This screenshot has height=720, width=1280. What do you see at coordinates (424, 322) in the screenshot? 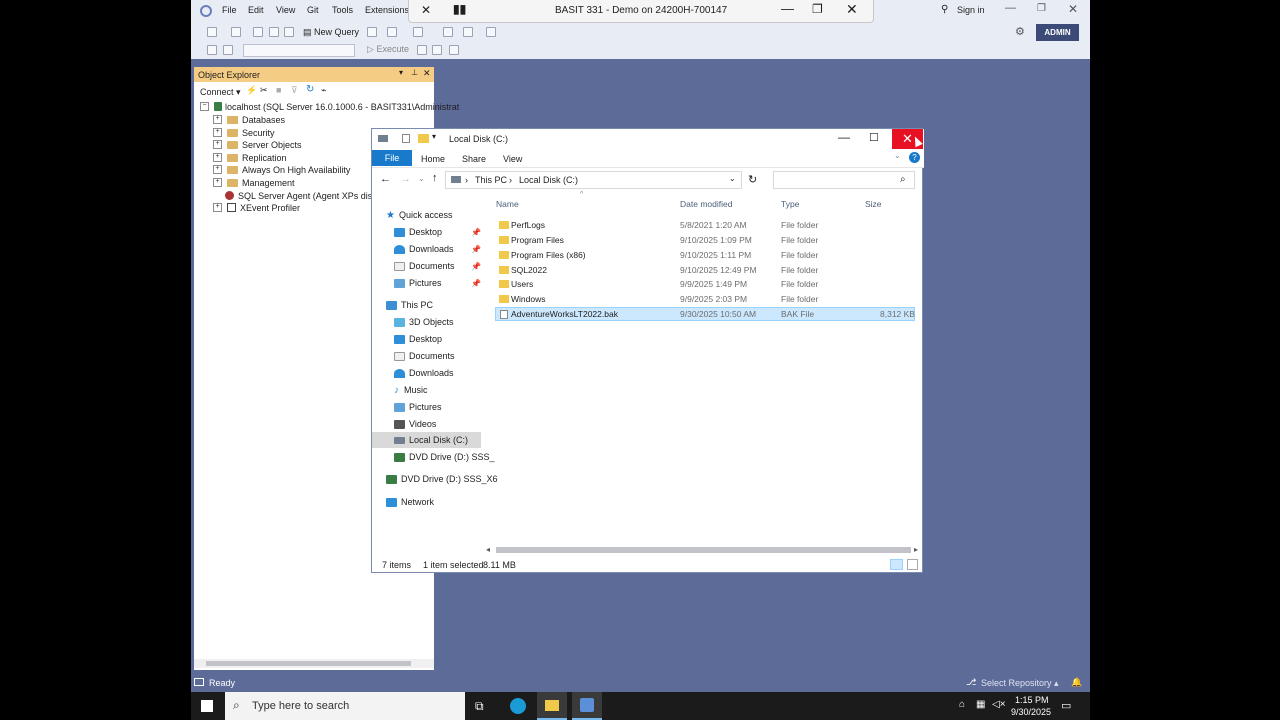
I see `nav-3d-objects: 3D Objects` at bounding box center [424, 322].